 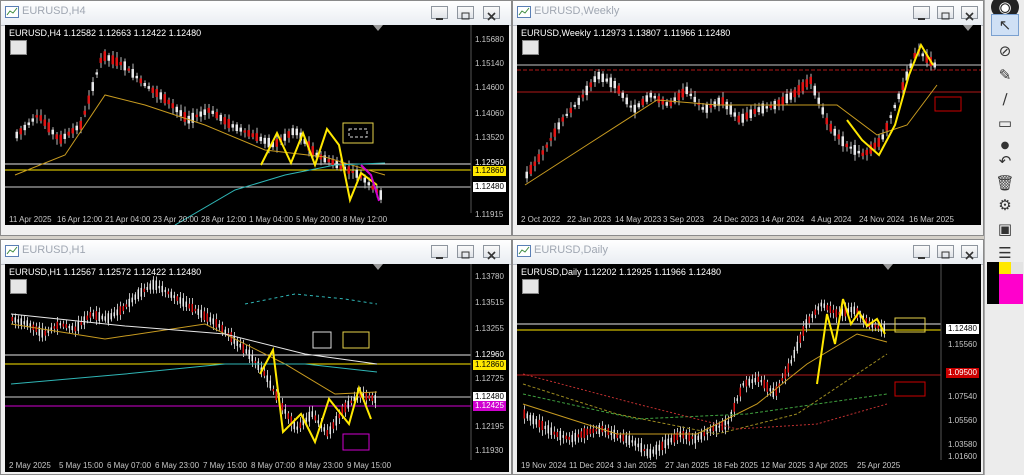 What do you see at coordinates (748, 13) in the screenshot?
I see `window-title-bar: EURUSD,Weekly` at bounding box center [748, 13].